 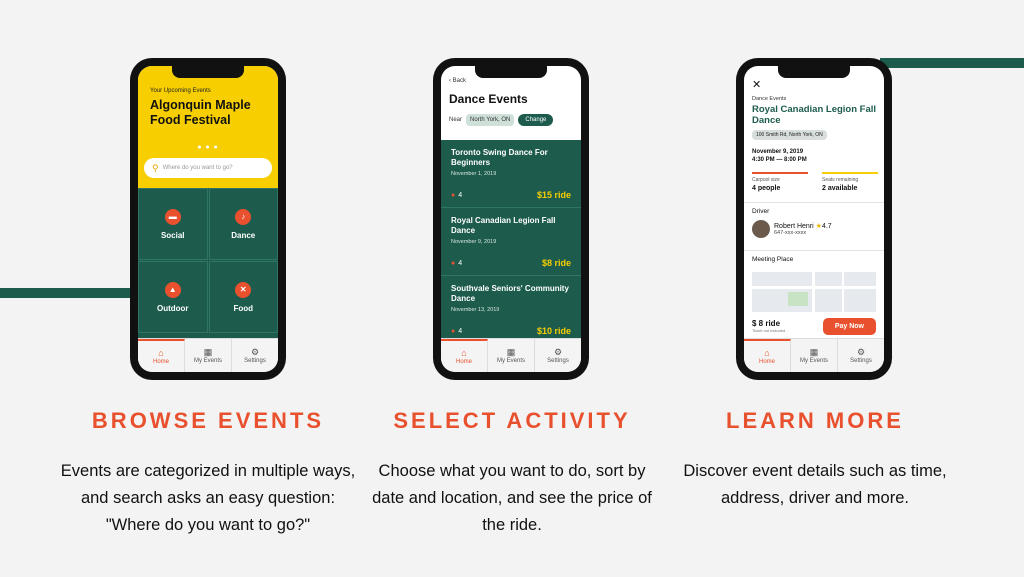 What do you see at coordinates (815, 420) in the screenshot?
I see `section-heading-learn: LEARN MORE` at bounding box center [815, 420].